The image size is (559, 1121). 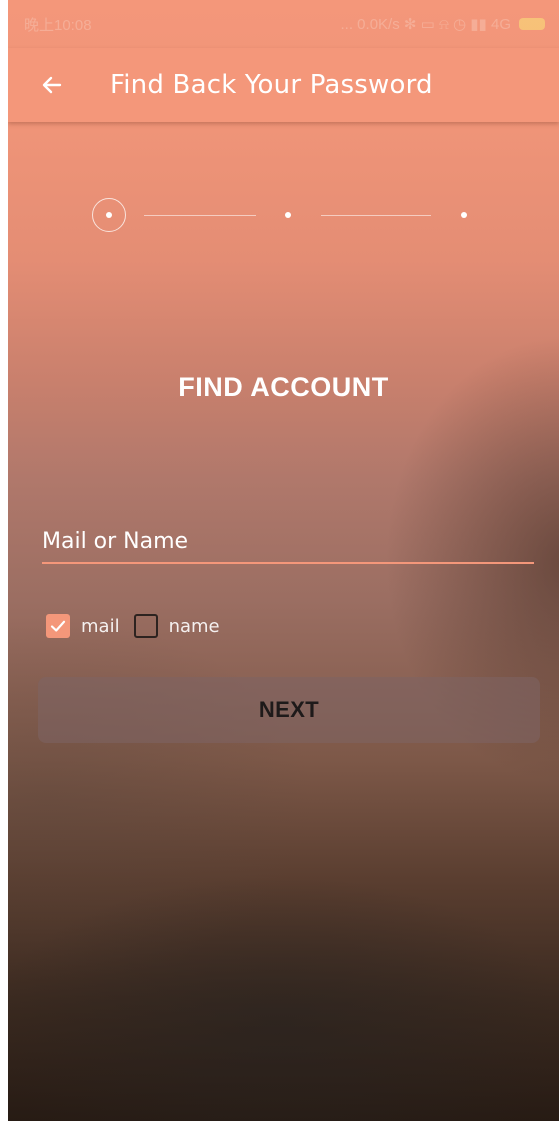 I want to click on status-time: 晚上10:08, so click(x=58, y=25).